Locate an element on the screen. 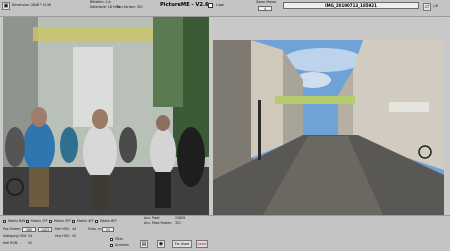 This screenshot has width=450, height=251. pos-label: Pos Farben: is located at coordinates (12, 229).